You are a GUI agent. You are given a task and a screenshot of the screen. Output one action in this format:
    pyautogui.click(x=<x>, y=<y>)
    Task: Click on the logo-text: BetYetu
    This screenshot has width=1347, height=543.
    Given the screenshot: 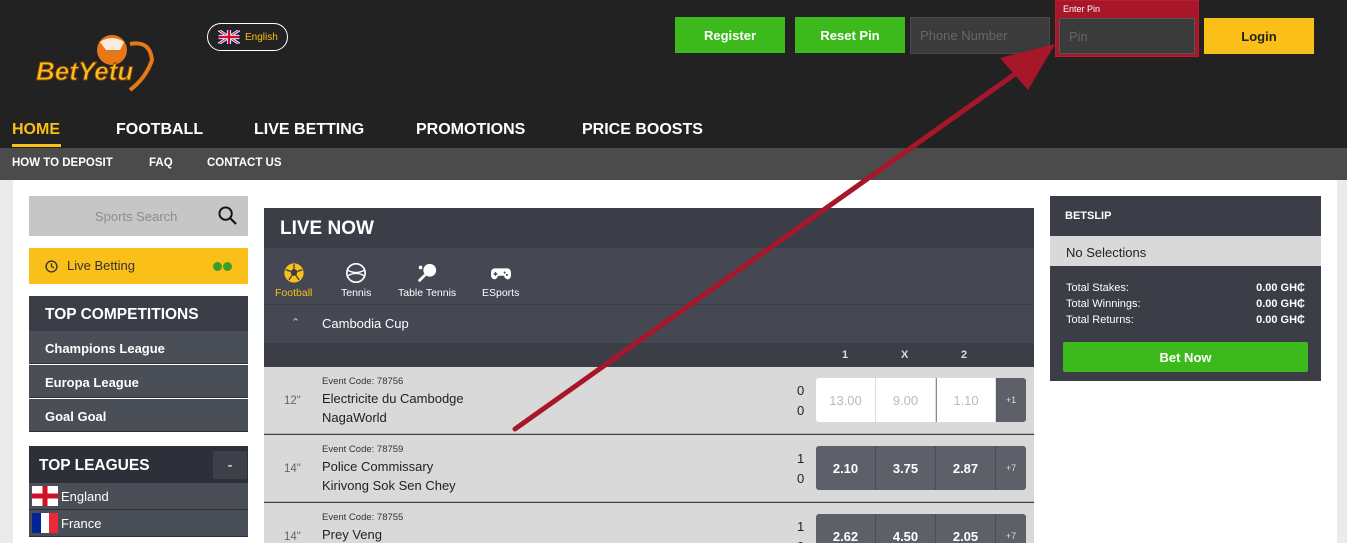 What is the action you would take?
    pyautogui.click(x=84, y=71)
    